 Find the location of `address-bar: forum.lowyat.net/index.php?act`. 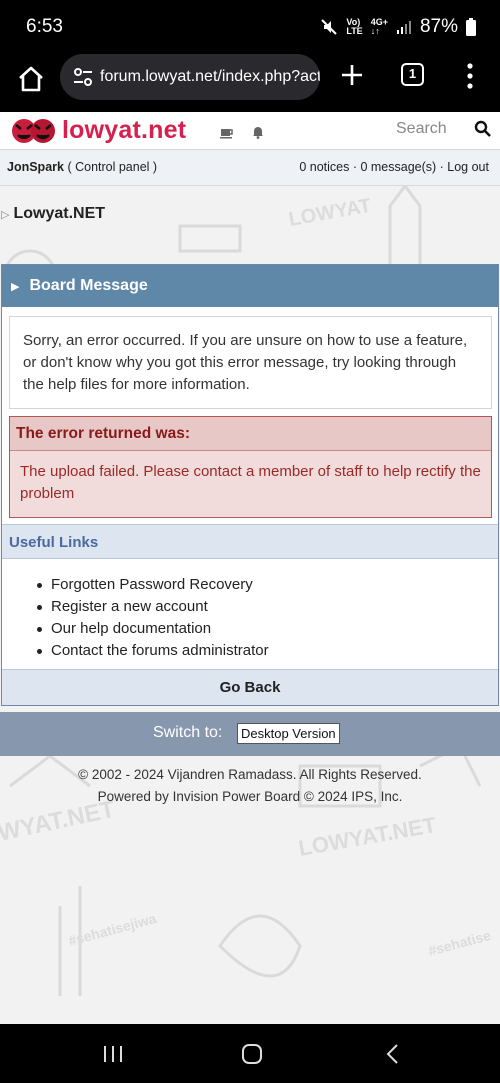

address-bar: forum.lowyat.net/index.php?act is located at coordinates (190, 77).